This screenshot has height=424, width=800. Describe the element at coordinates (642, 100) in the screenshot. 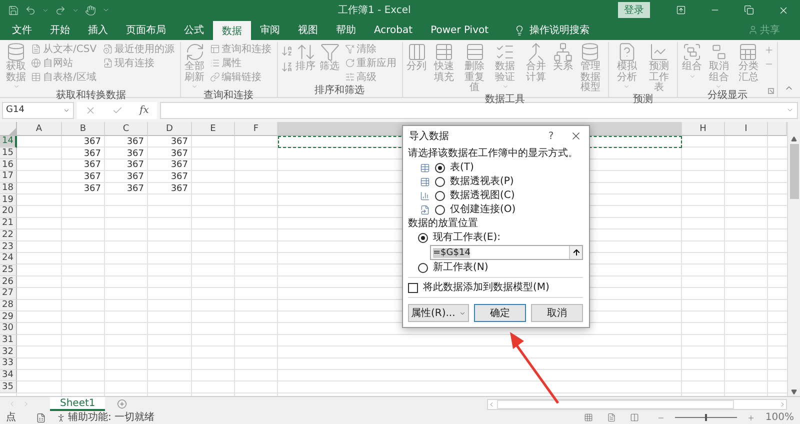

I see `ribbon-group-label: 预测` at that location.